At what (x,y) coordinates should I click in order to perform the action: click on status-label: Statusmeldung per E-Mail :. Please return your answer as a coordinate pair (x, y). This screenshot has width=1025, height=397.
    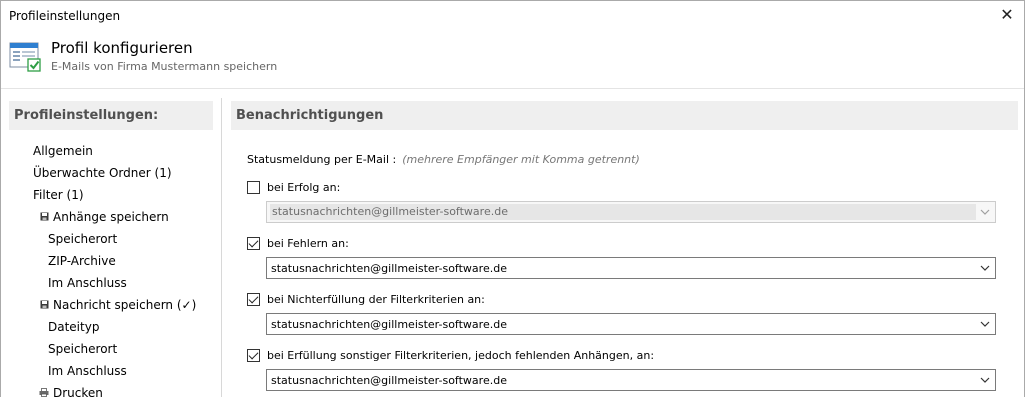
    Looking at the image, I should click on (322, 159).